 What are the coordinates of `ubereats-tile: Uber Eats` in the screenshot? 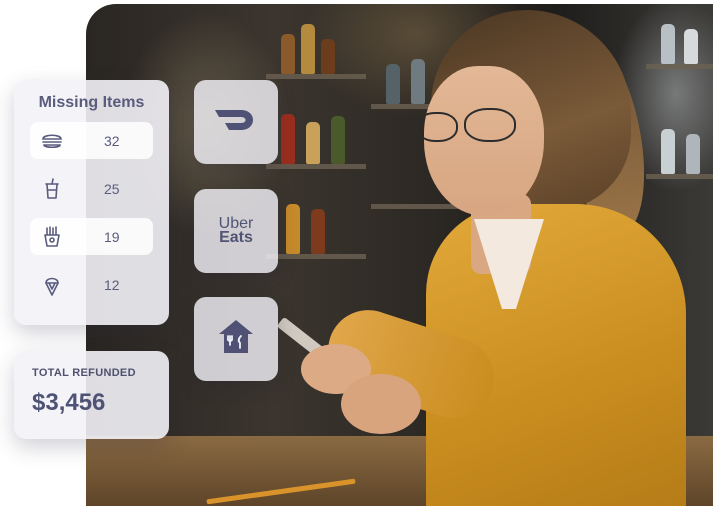 It's located at (236, 231).